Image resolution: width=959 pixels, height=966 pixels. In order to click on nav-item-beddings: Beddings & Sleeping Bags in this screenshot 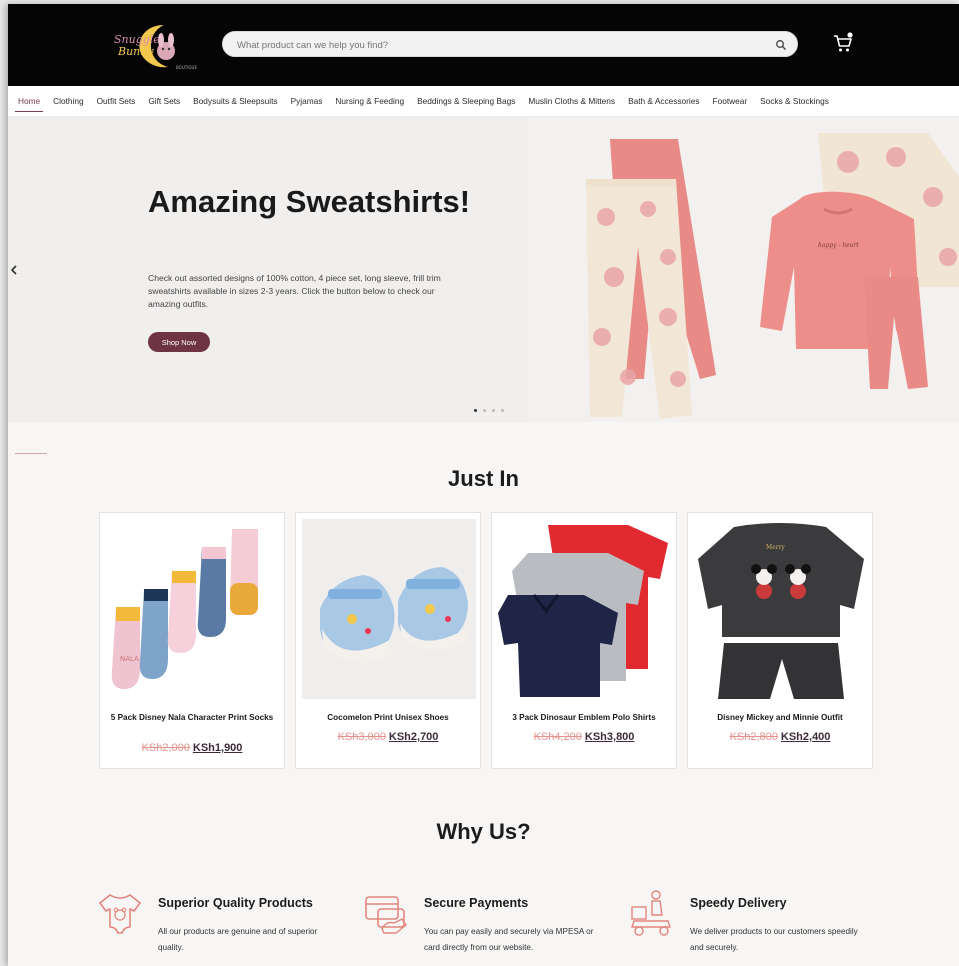, I will do `click(466, 101)`.